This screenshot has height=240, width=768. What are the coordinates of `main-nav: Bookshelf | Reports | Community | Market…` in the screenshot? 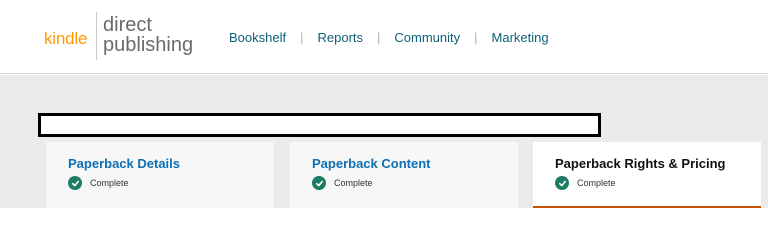 It's located at (389, 37).